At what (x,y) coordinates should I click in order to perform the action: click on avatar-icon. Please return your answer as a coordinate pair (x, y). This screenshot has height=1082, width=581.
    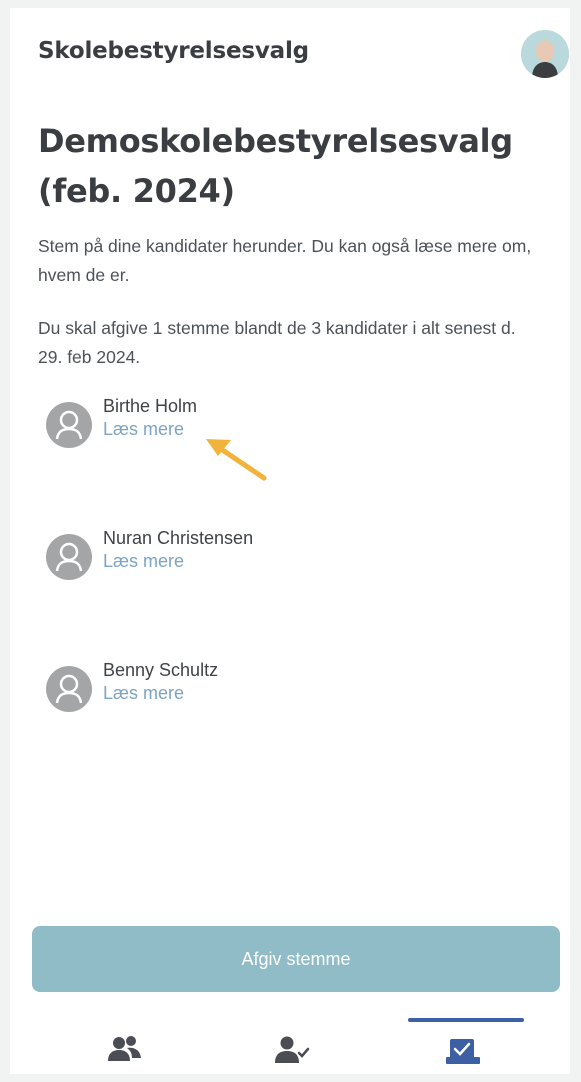
    Looking at the image, I should click on (545, 54).